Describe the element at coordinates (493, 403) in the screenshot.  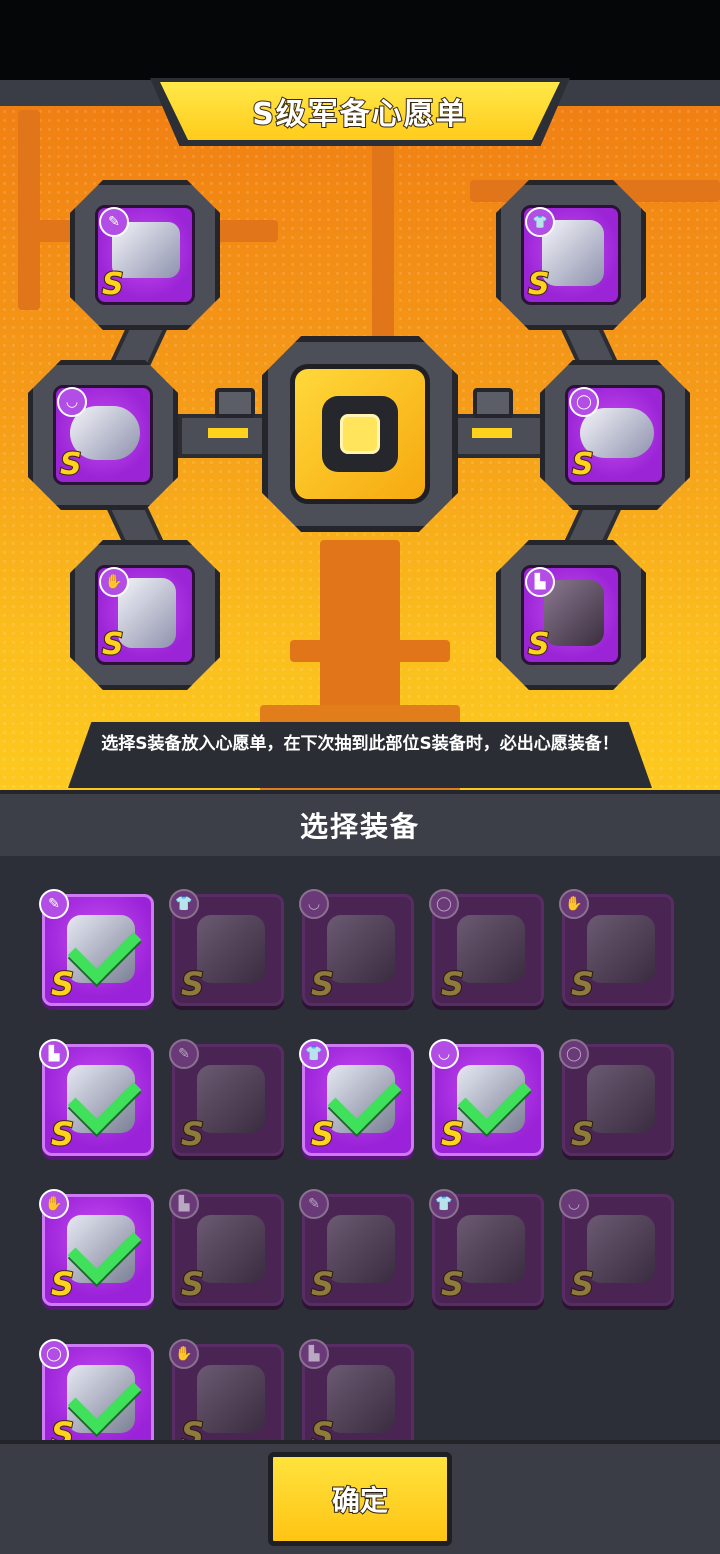
I see `knob-right` at that location.